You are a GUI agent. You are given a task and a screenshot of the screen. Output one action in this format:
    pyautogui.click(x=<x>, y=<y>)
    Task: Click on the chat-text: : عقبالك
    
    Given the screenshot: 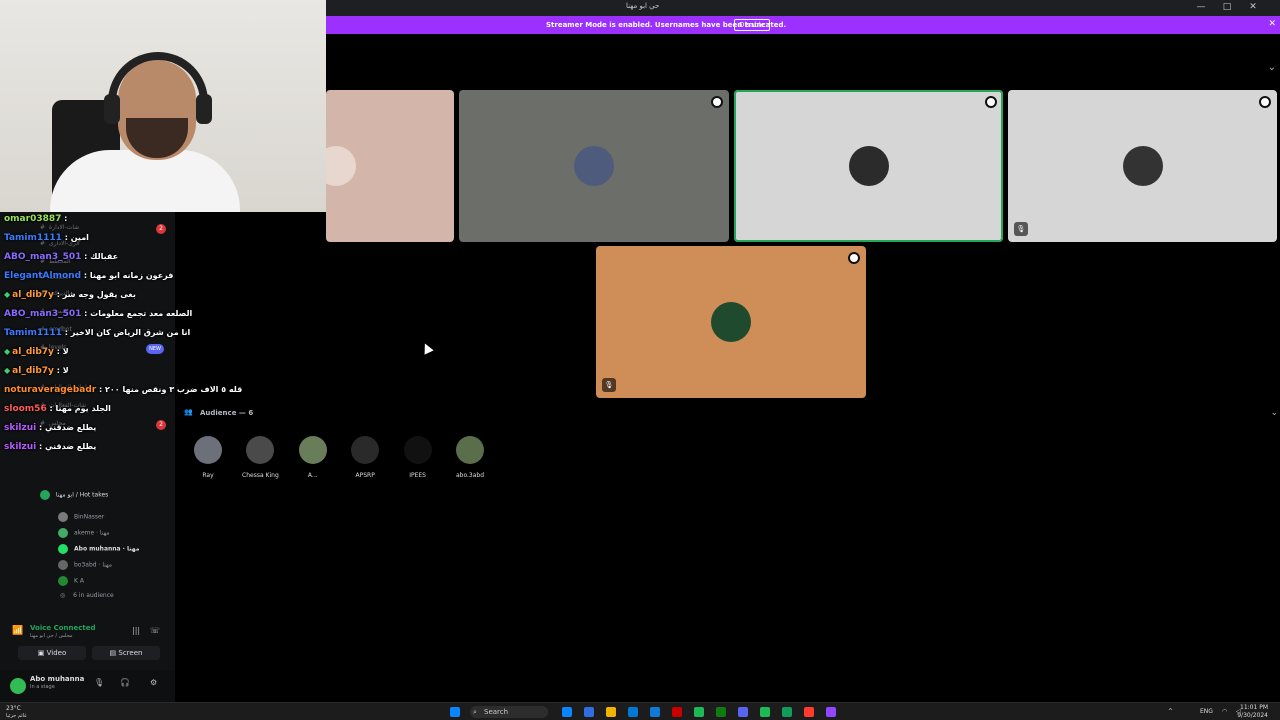 What is the action you would take?
    pyautogui.click(x=100, y=256)
    